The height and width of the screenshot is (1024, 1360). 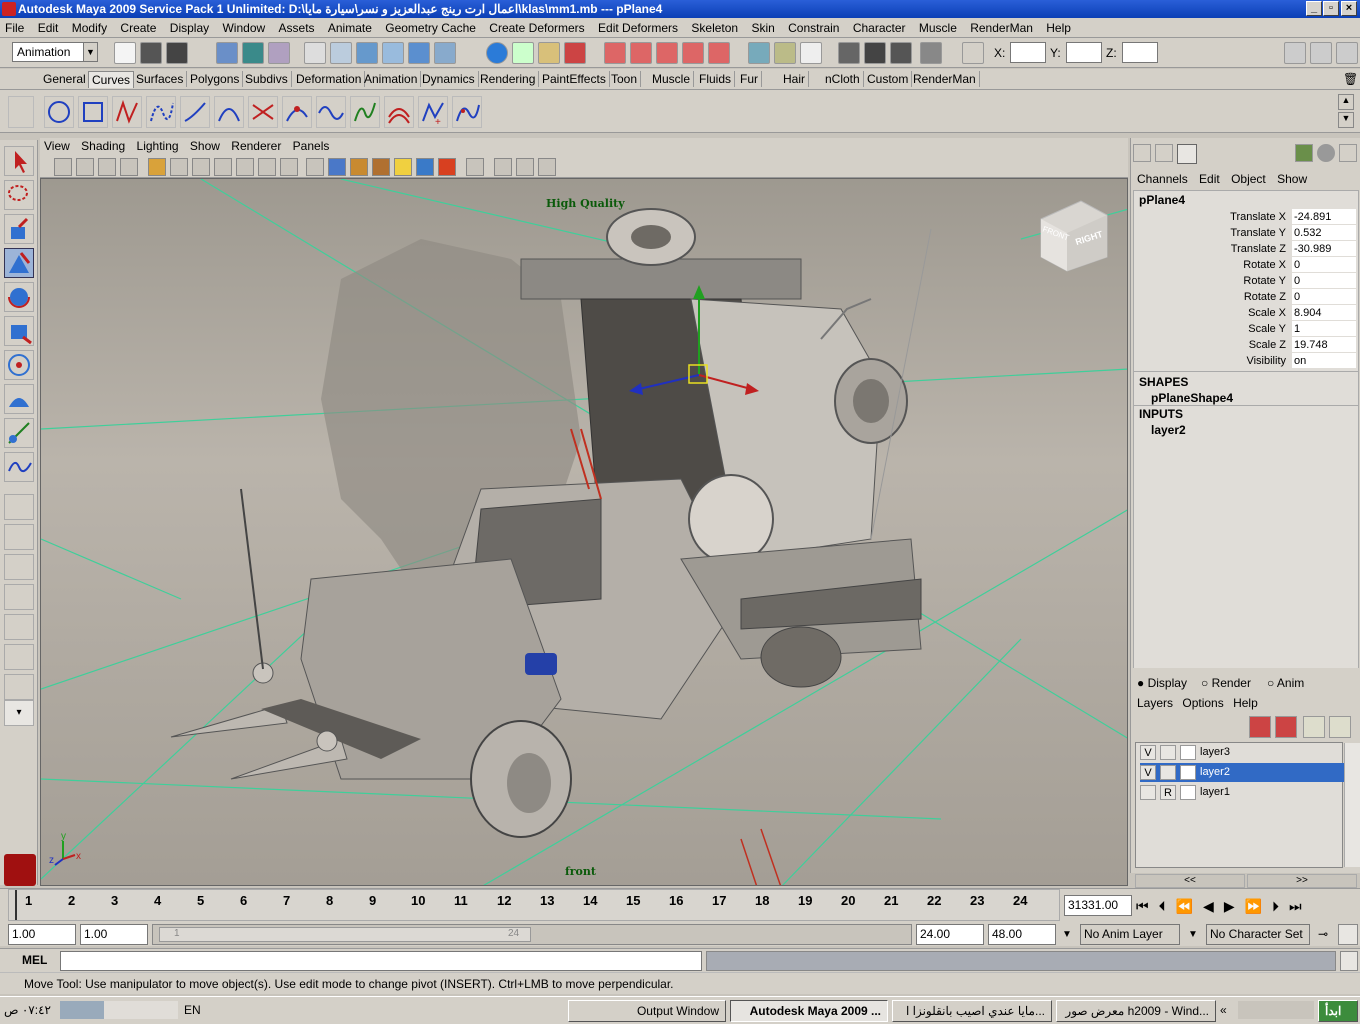 I want to click on step-forward-key-icon: ⏩, so click(x=1258, y=906).